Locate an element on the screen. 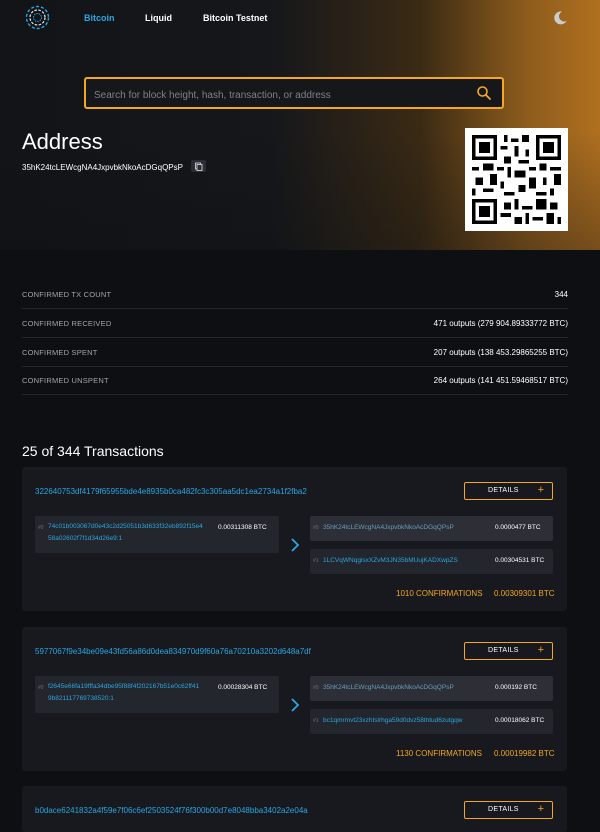 Image resolution: width=600 pixels, height=832 pixels. output-amount: 0.0000477 BTC is located at coordinates (518, 527).